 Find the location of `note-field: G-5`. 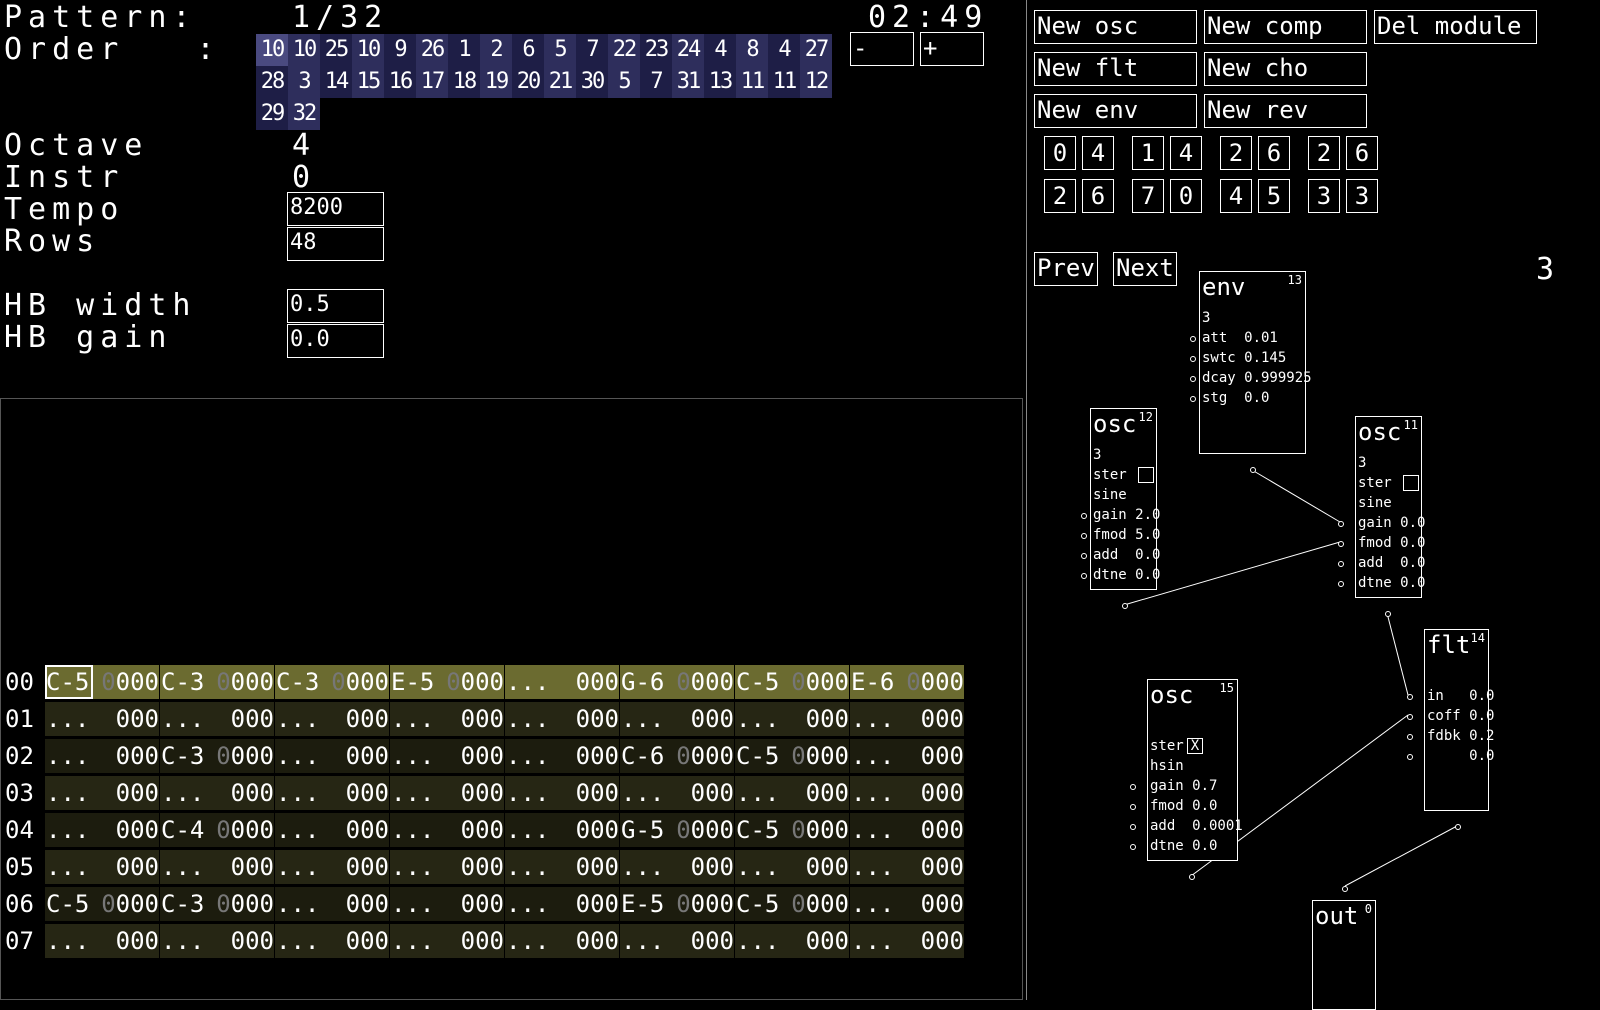

note-field: G-5 is located at coordinates (644, 830).